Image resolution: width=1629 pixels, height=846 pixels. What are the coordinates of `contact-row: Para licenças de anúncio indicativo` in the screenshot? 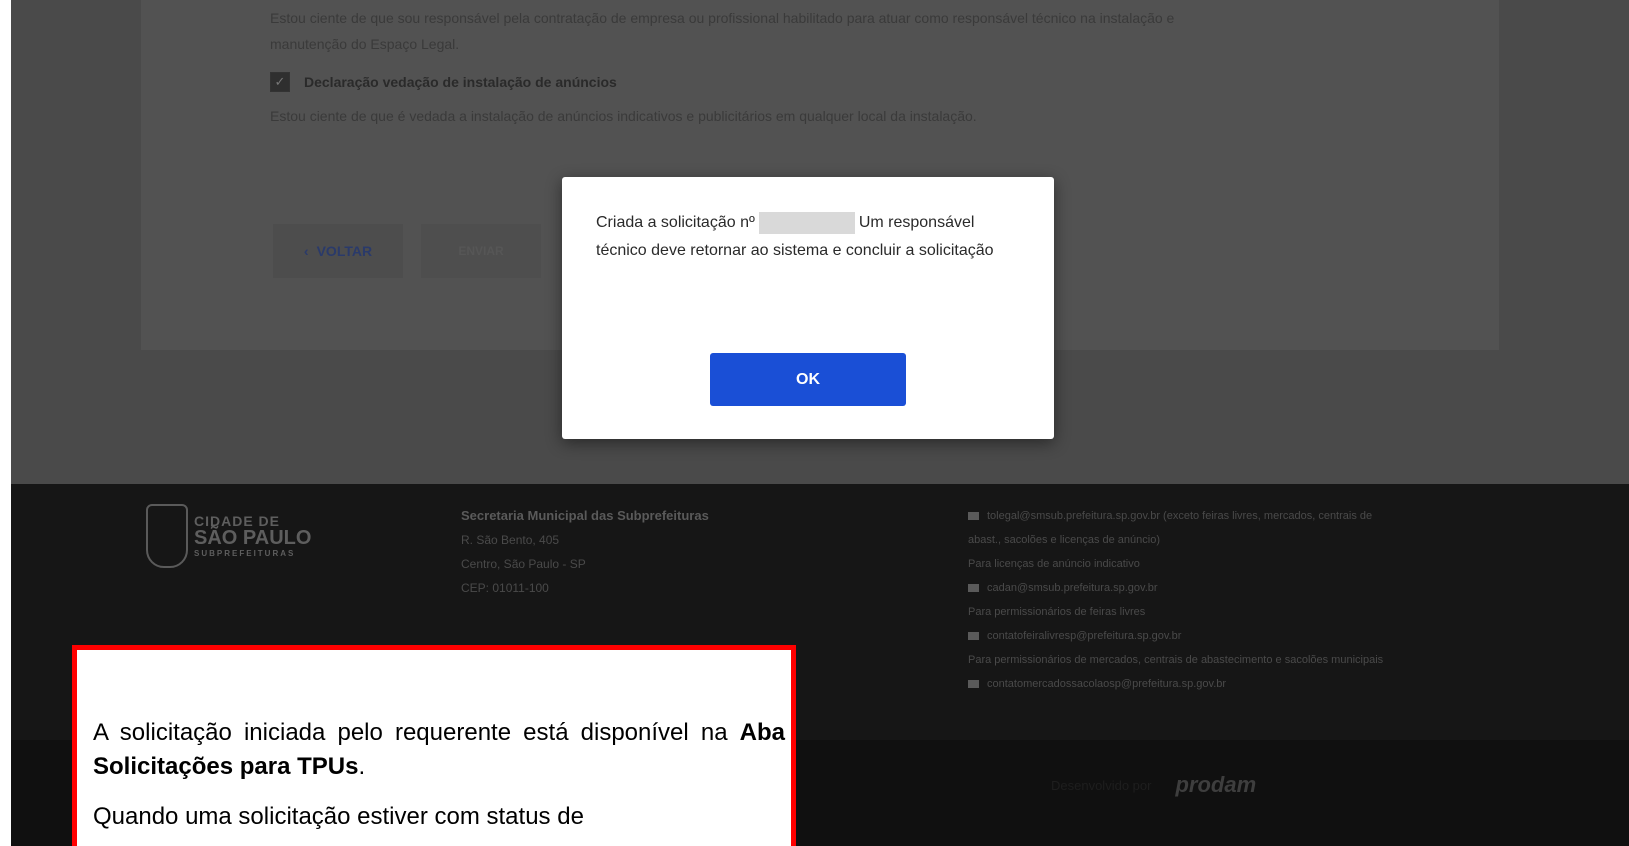 It's located at (1248, 564).